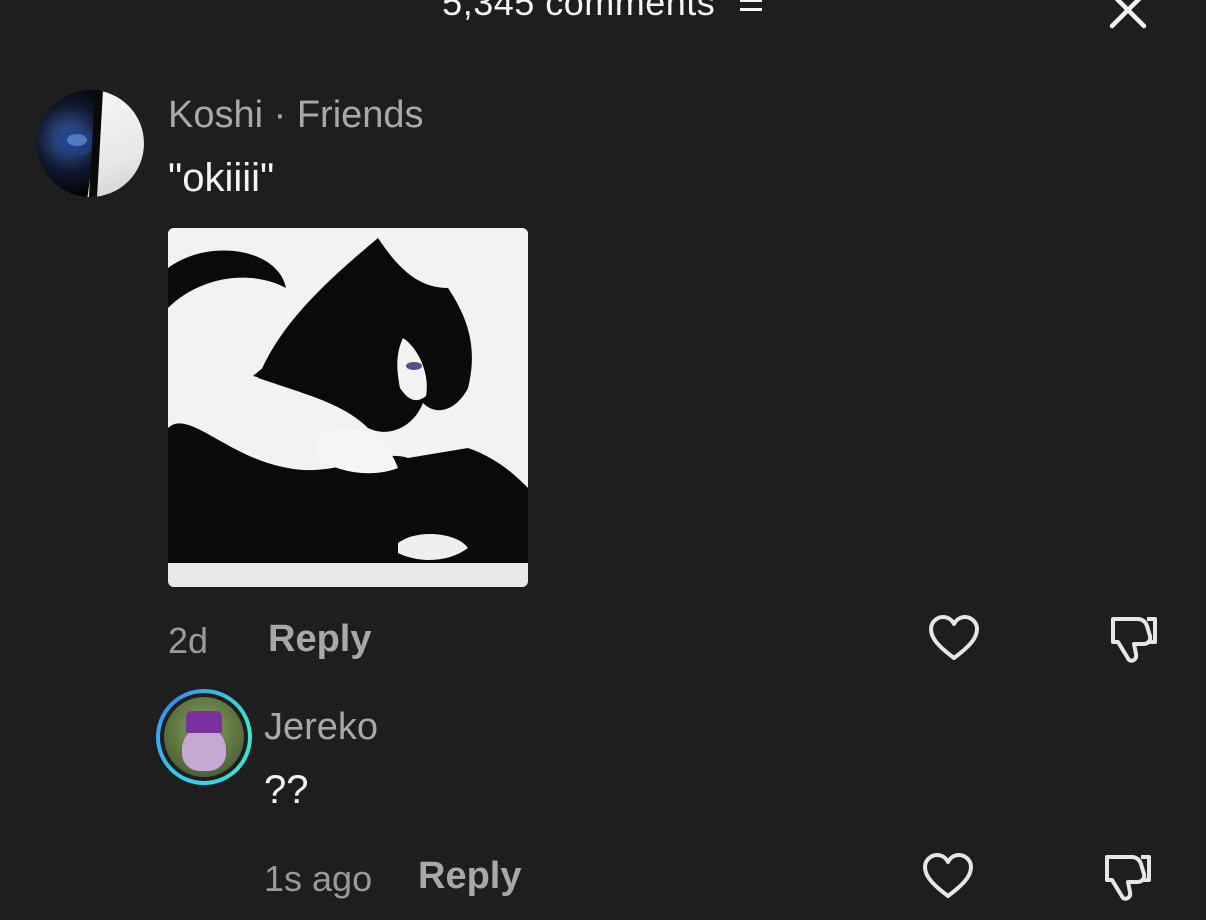  I want to click on sort-icon, so click(751, 13).